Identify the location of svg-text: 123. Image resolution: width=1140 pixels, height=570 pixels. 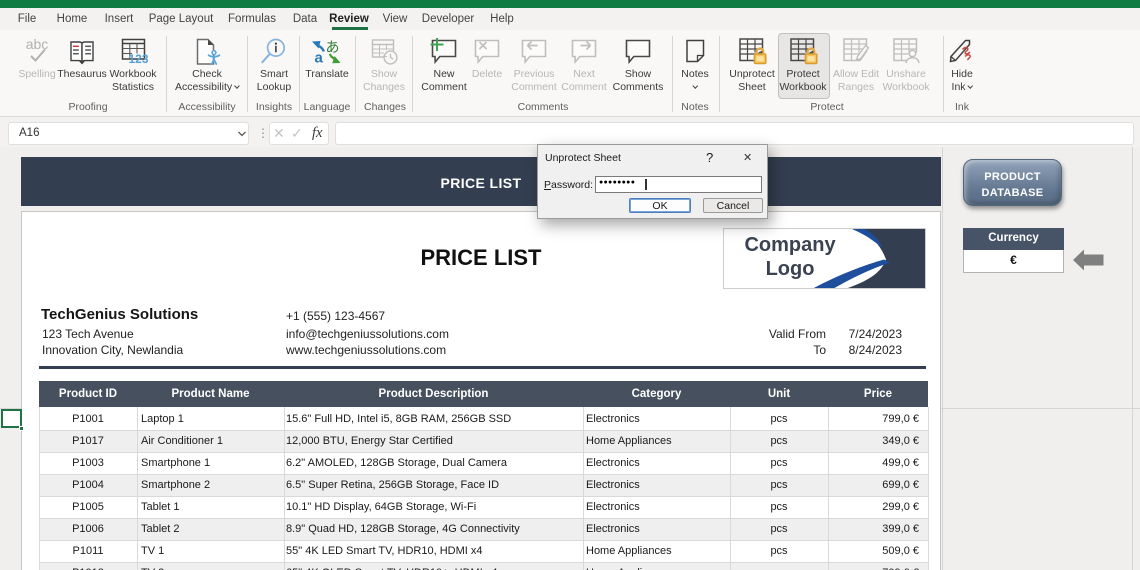
(139, 59).